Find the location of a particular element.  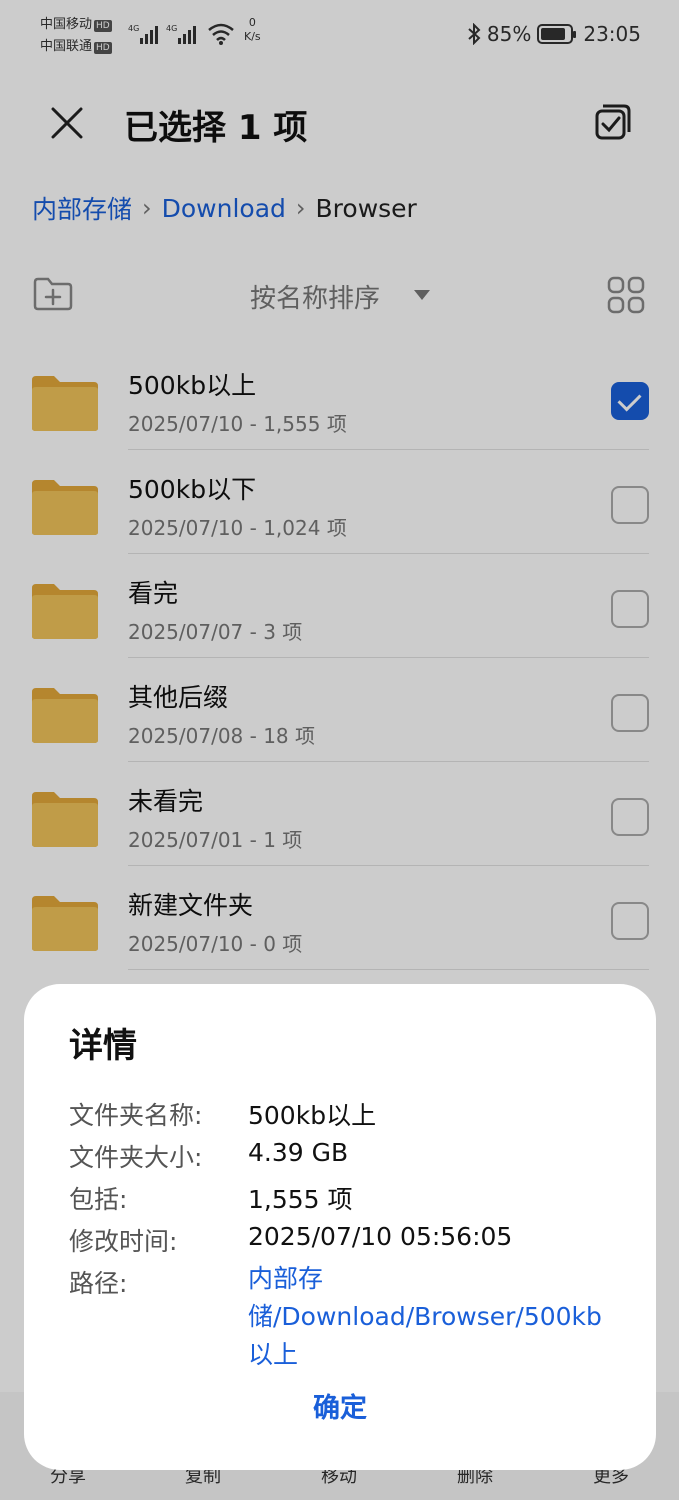

dialog-title: 详情 is located at coordinates (103, 1046).